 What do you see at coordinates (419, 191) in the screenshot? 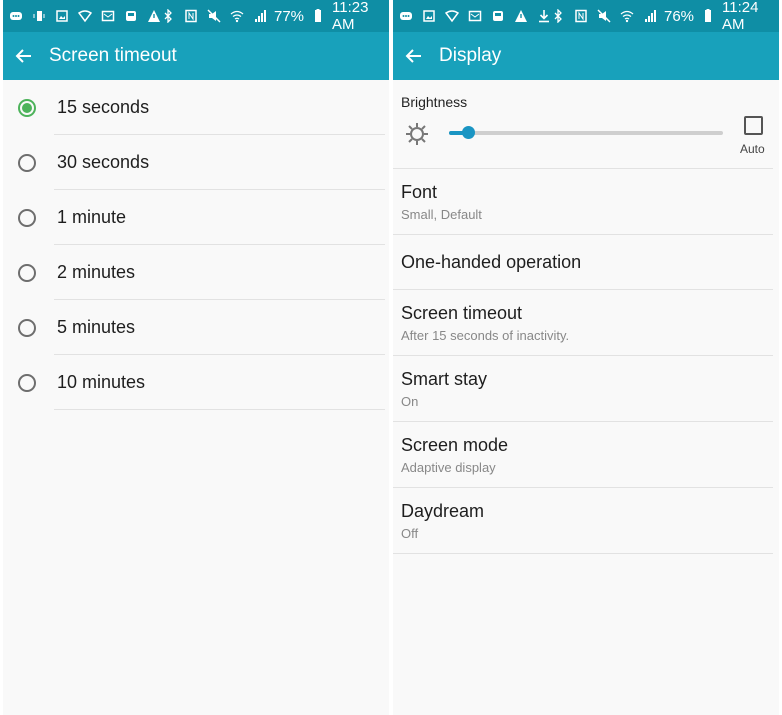
I see `setting-title: Font` at bounding box center [419, 191].